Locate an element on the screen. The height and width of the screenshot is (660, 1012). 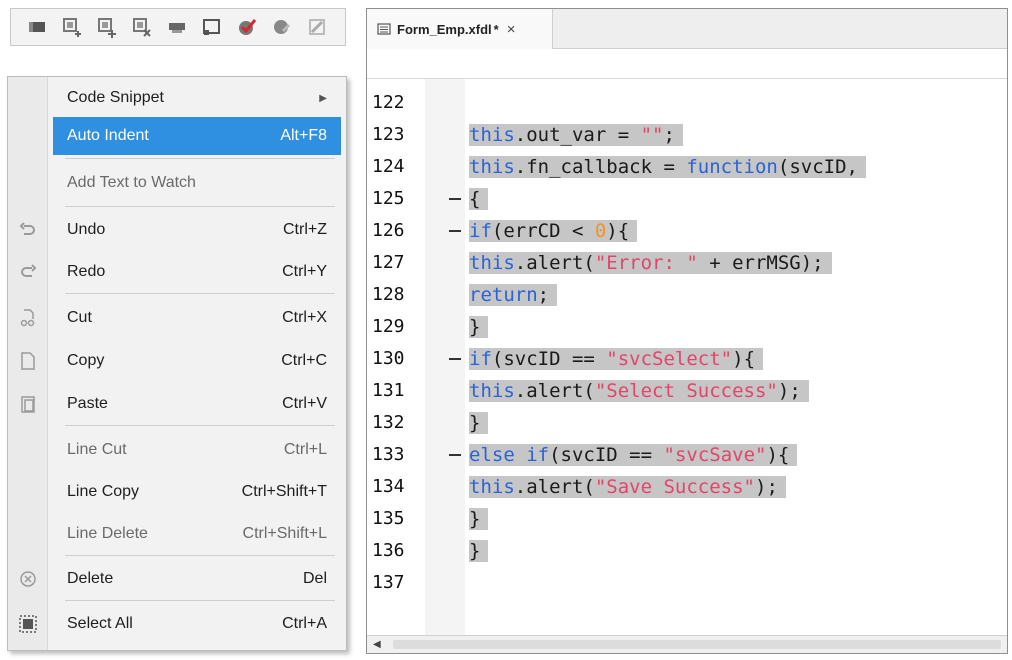
disabled-tool-button is located at coordinates (316, 27).